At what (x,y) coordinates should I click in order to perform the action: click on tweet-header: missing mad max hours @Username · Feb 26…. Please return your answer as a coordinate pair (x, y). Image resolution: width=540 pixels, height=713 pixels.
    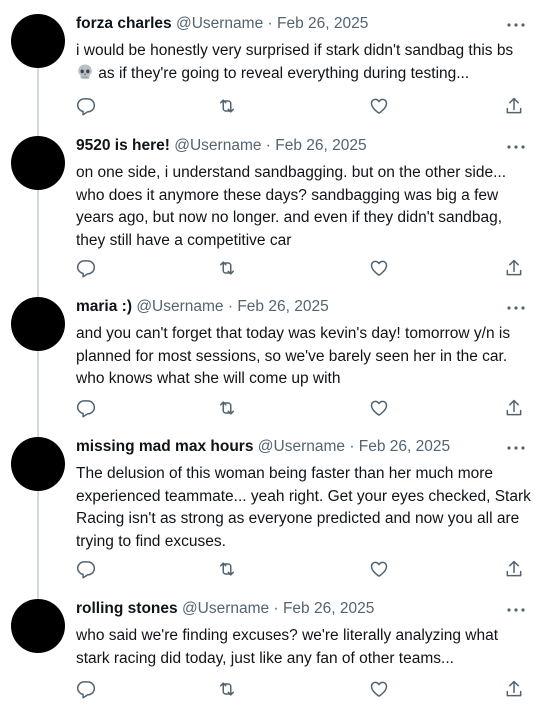
    Looking at the image, I should click on (263, 447).